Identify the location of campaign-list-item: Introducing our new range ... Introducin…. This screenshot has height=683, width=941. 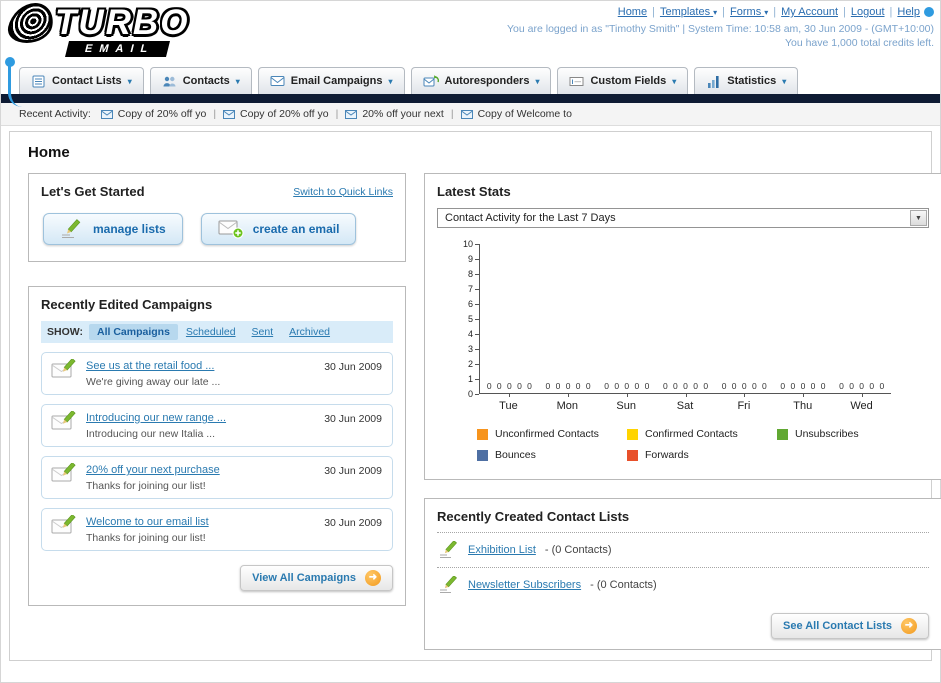
(217, 425).